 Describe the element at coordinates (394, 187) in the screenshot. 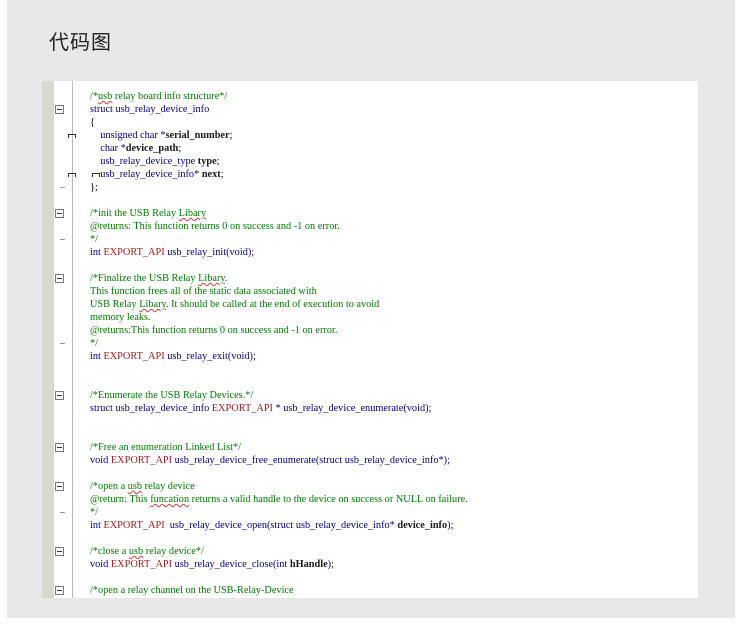

I see `code-line: };` at that location.